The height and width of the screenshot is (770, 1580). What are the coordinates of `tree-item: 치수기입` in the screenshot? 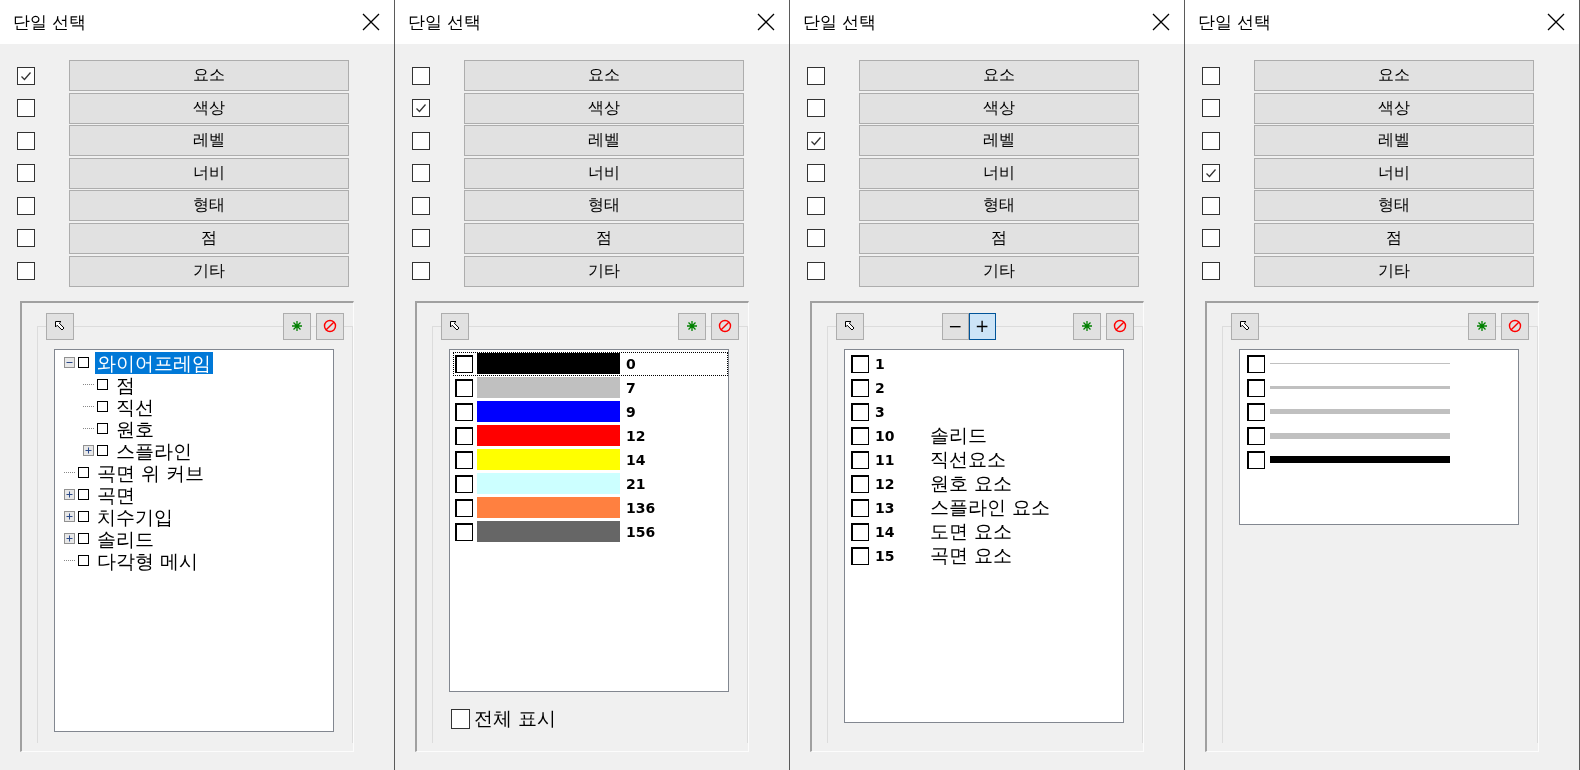 It's located at (135, 516).